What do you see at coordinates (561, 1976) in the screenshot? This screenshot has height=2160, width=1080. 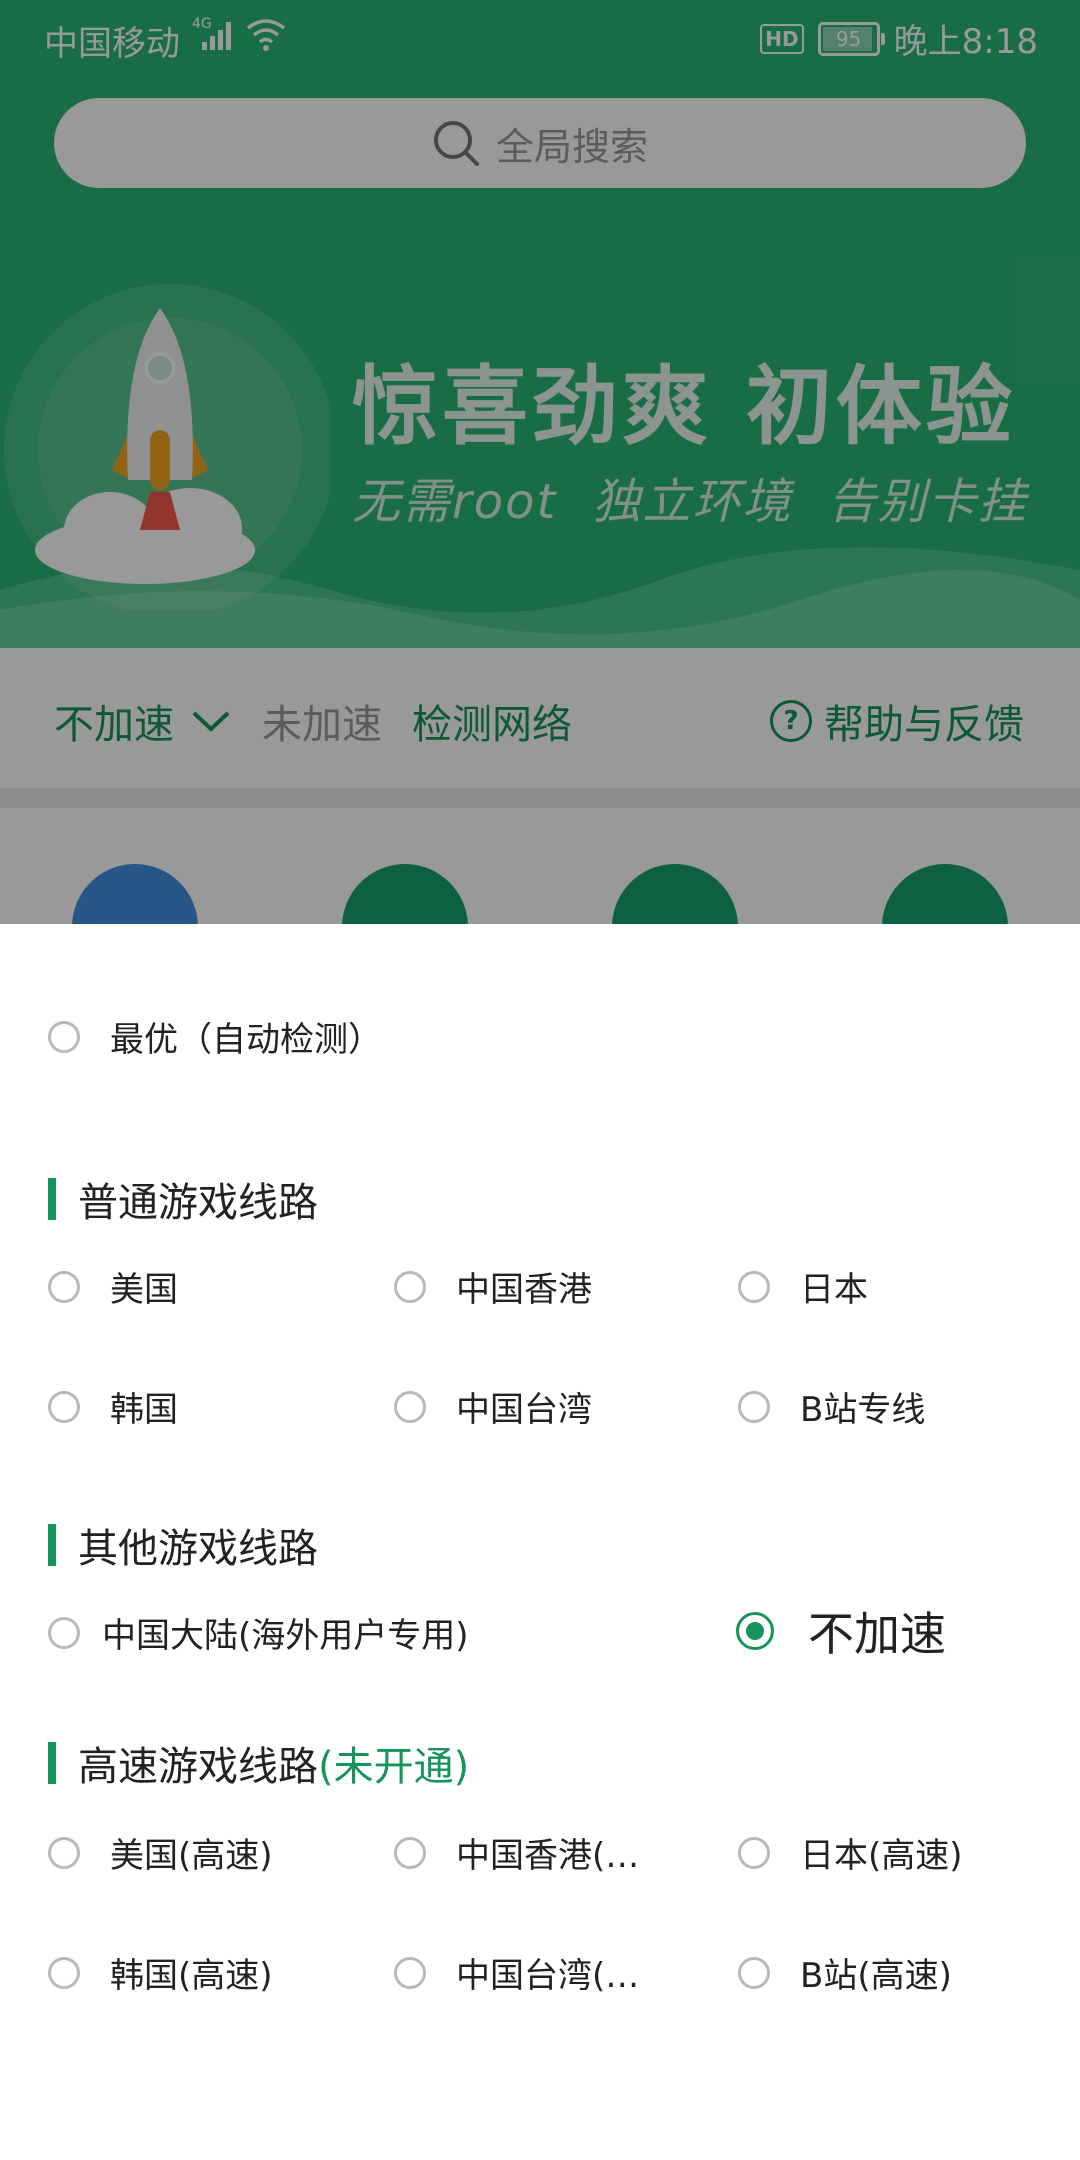 I see `option-label: 中国台湾(高速)` at bounding box center [561, 1976].